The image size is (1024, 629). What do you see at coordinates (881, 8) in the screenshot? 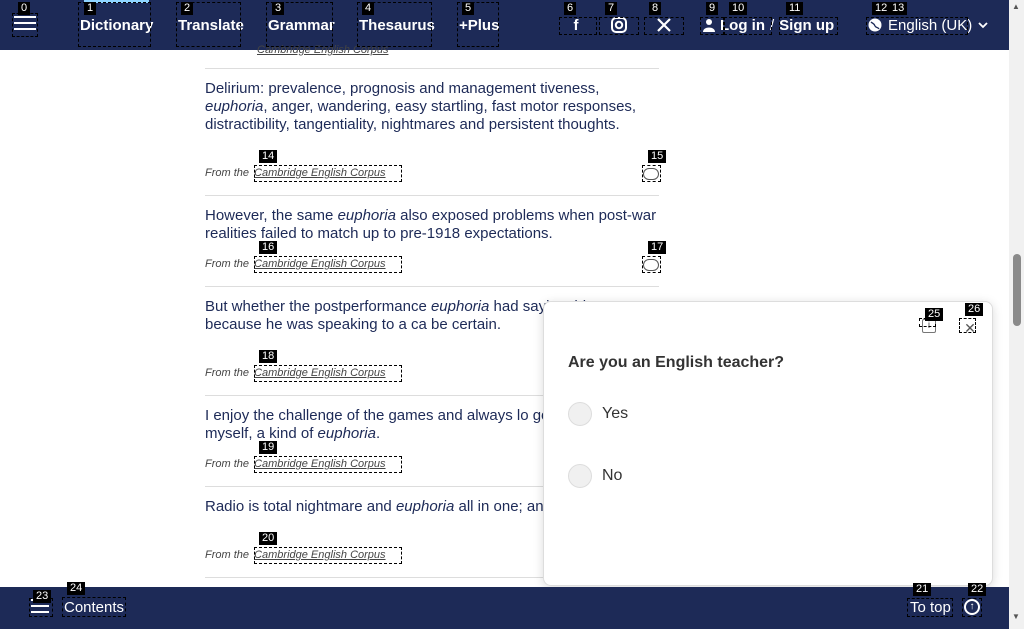
I see `annotation-badge: 12` at bounding box center [881, 8].